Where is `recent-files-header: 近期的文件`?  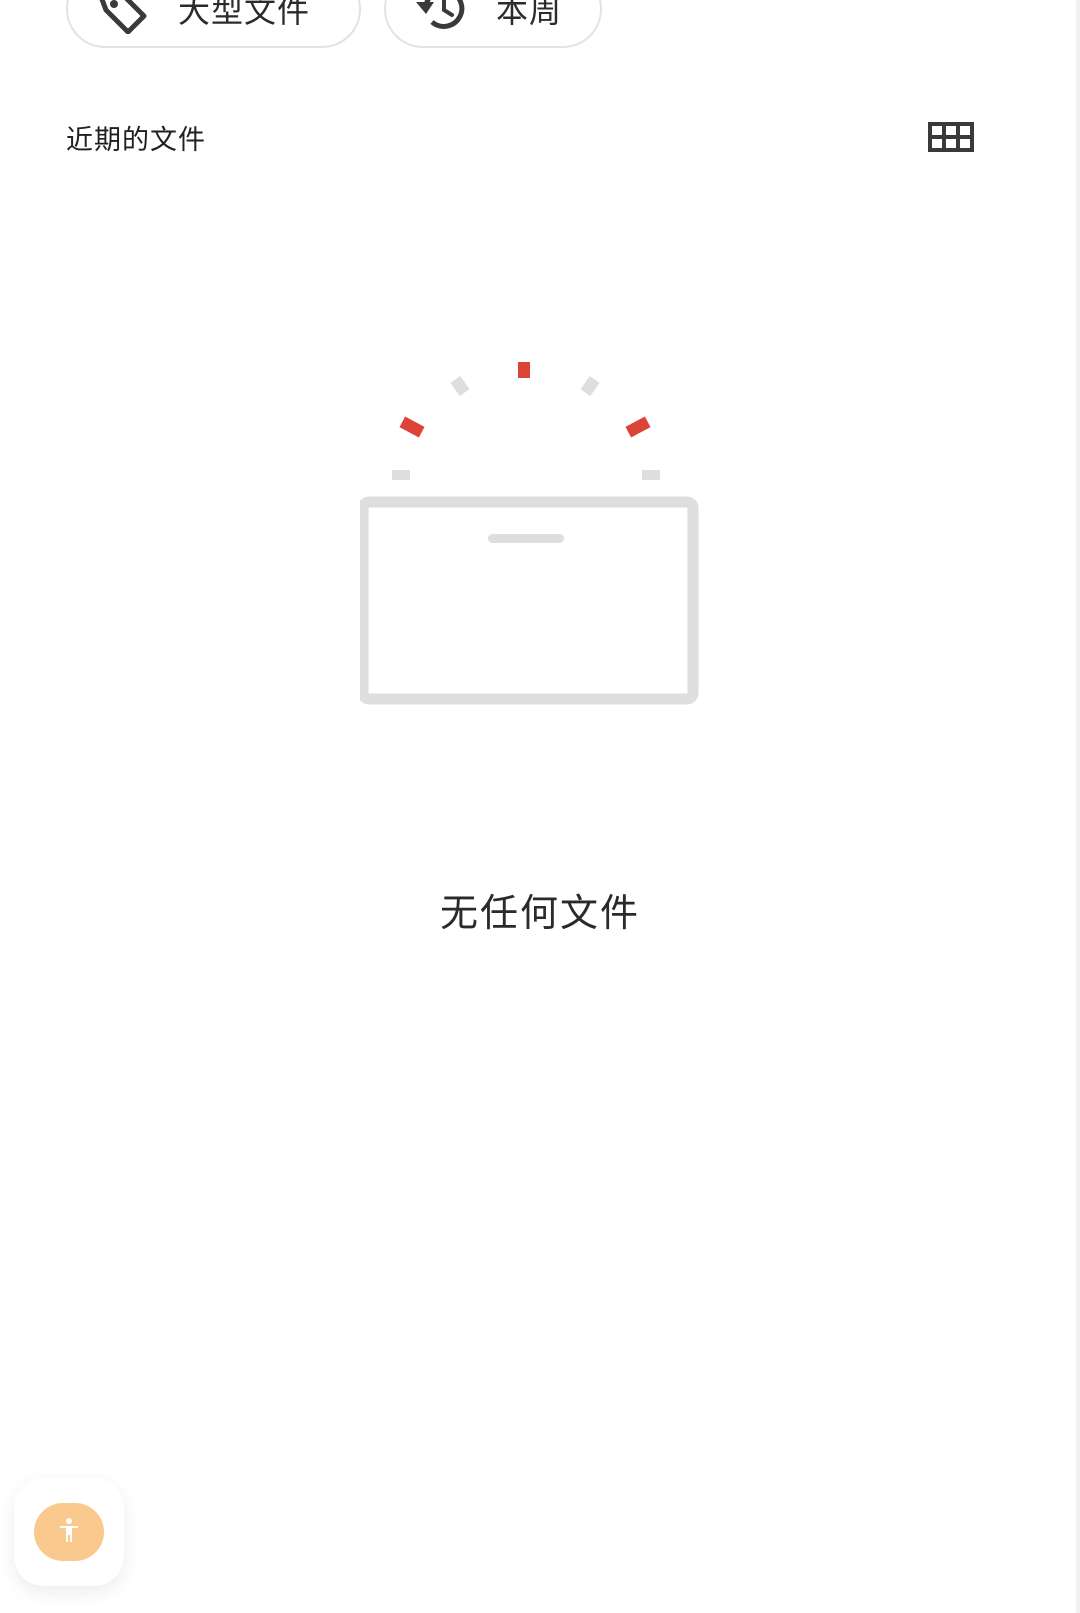
recent-files-header: 近期的文件 is located at coordinates (521, 137).